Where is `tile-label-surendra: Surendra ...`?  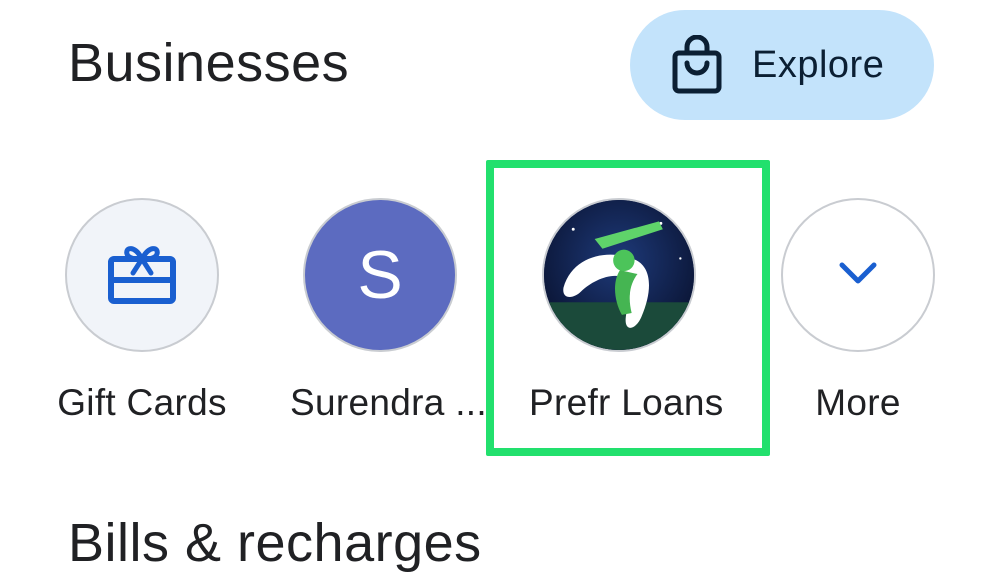
tile-label-surendra: Surendra ... is located at coordinates (388, 402).